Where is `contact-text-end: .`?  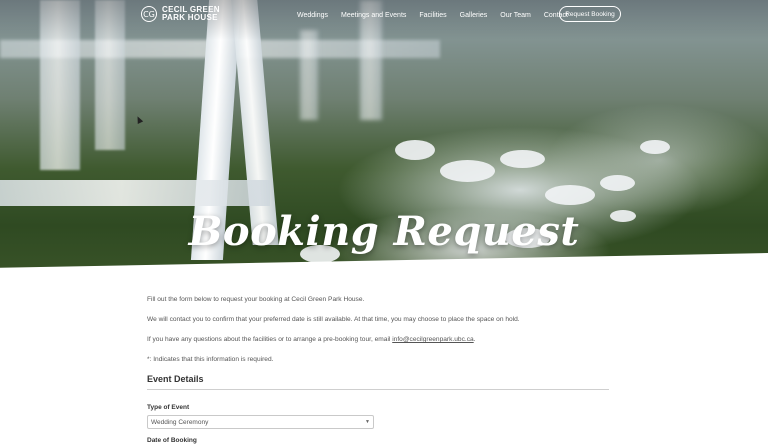 contact-text-end: . is located at coordinates (474, 339).